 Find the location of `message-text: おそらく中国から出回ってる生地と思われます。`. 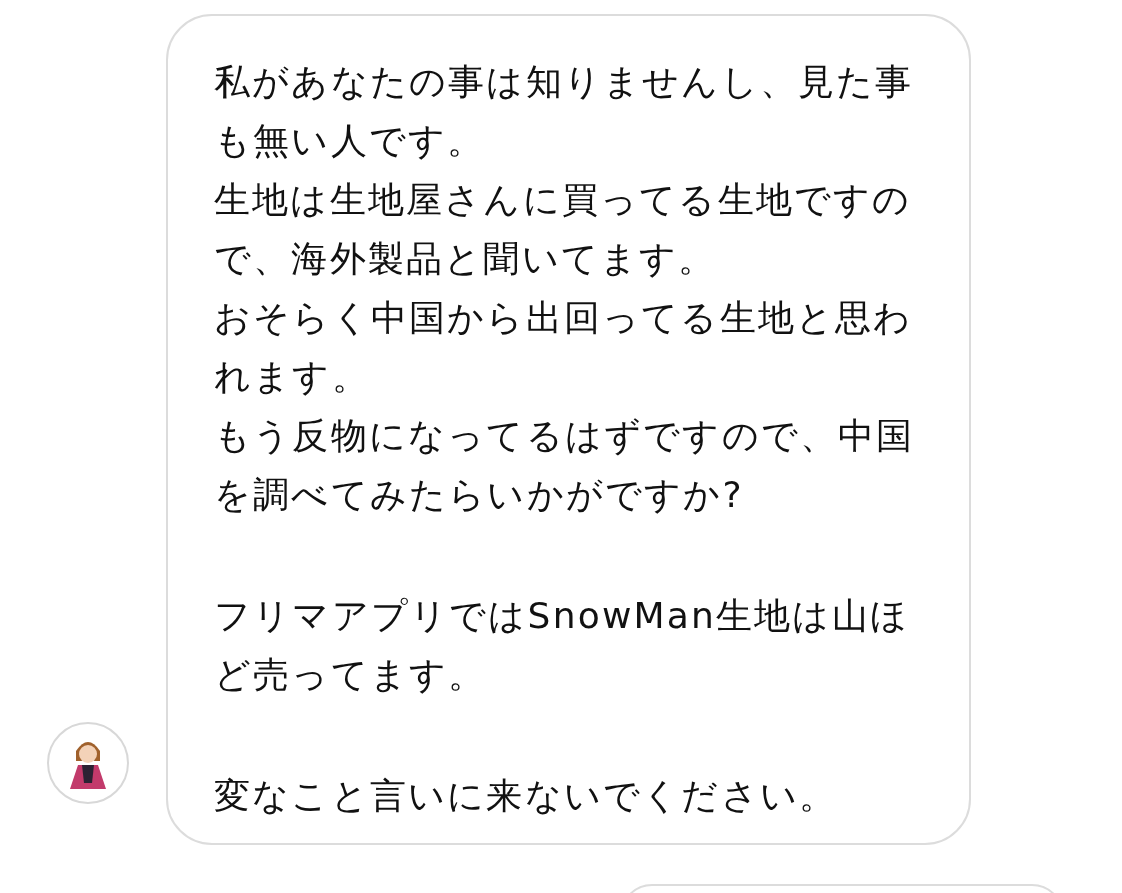

message-text: おそらく中国から出回ってる生地と思われます。 is located at coordinates (564, 347).